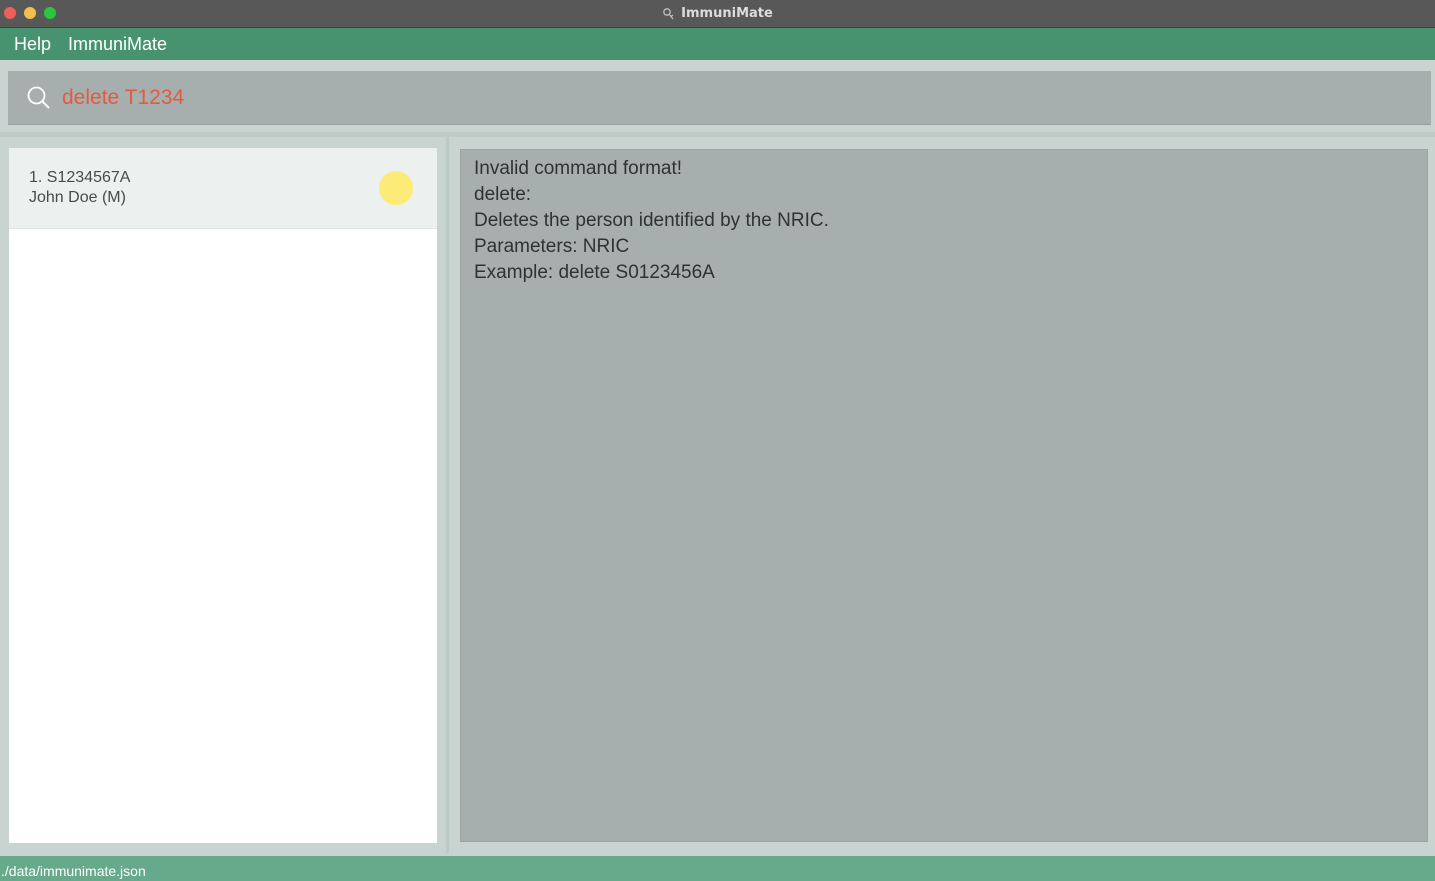 This screenshot has width=1435, height=881. Describe the element at coordinates (77, 197) in the screenshot. I see `person-name: John Doe (M)` at that location.